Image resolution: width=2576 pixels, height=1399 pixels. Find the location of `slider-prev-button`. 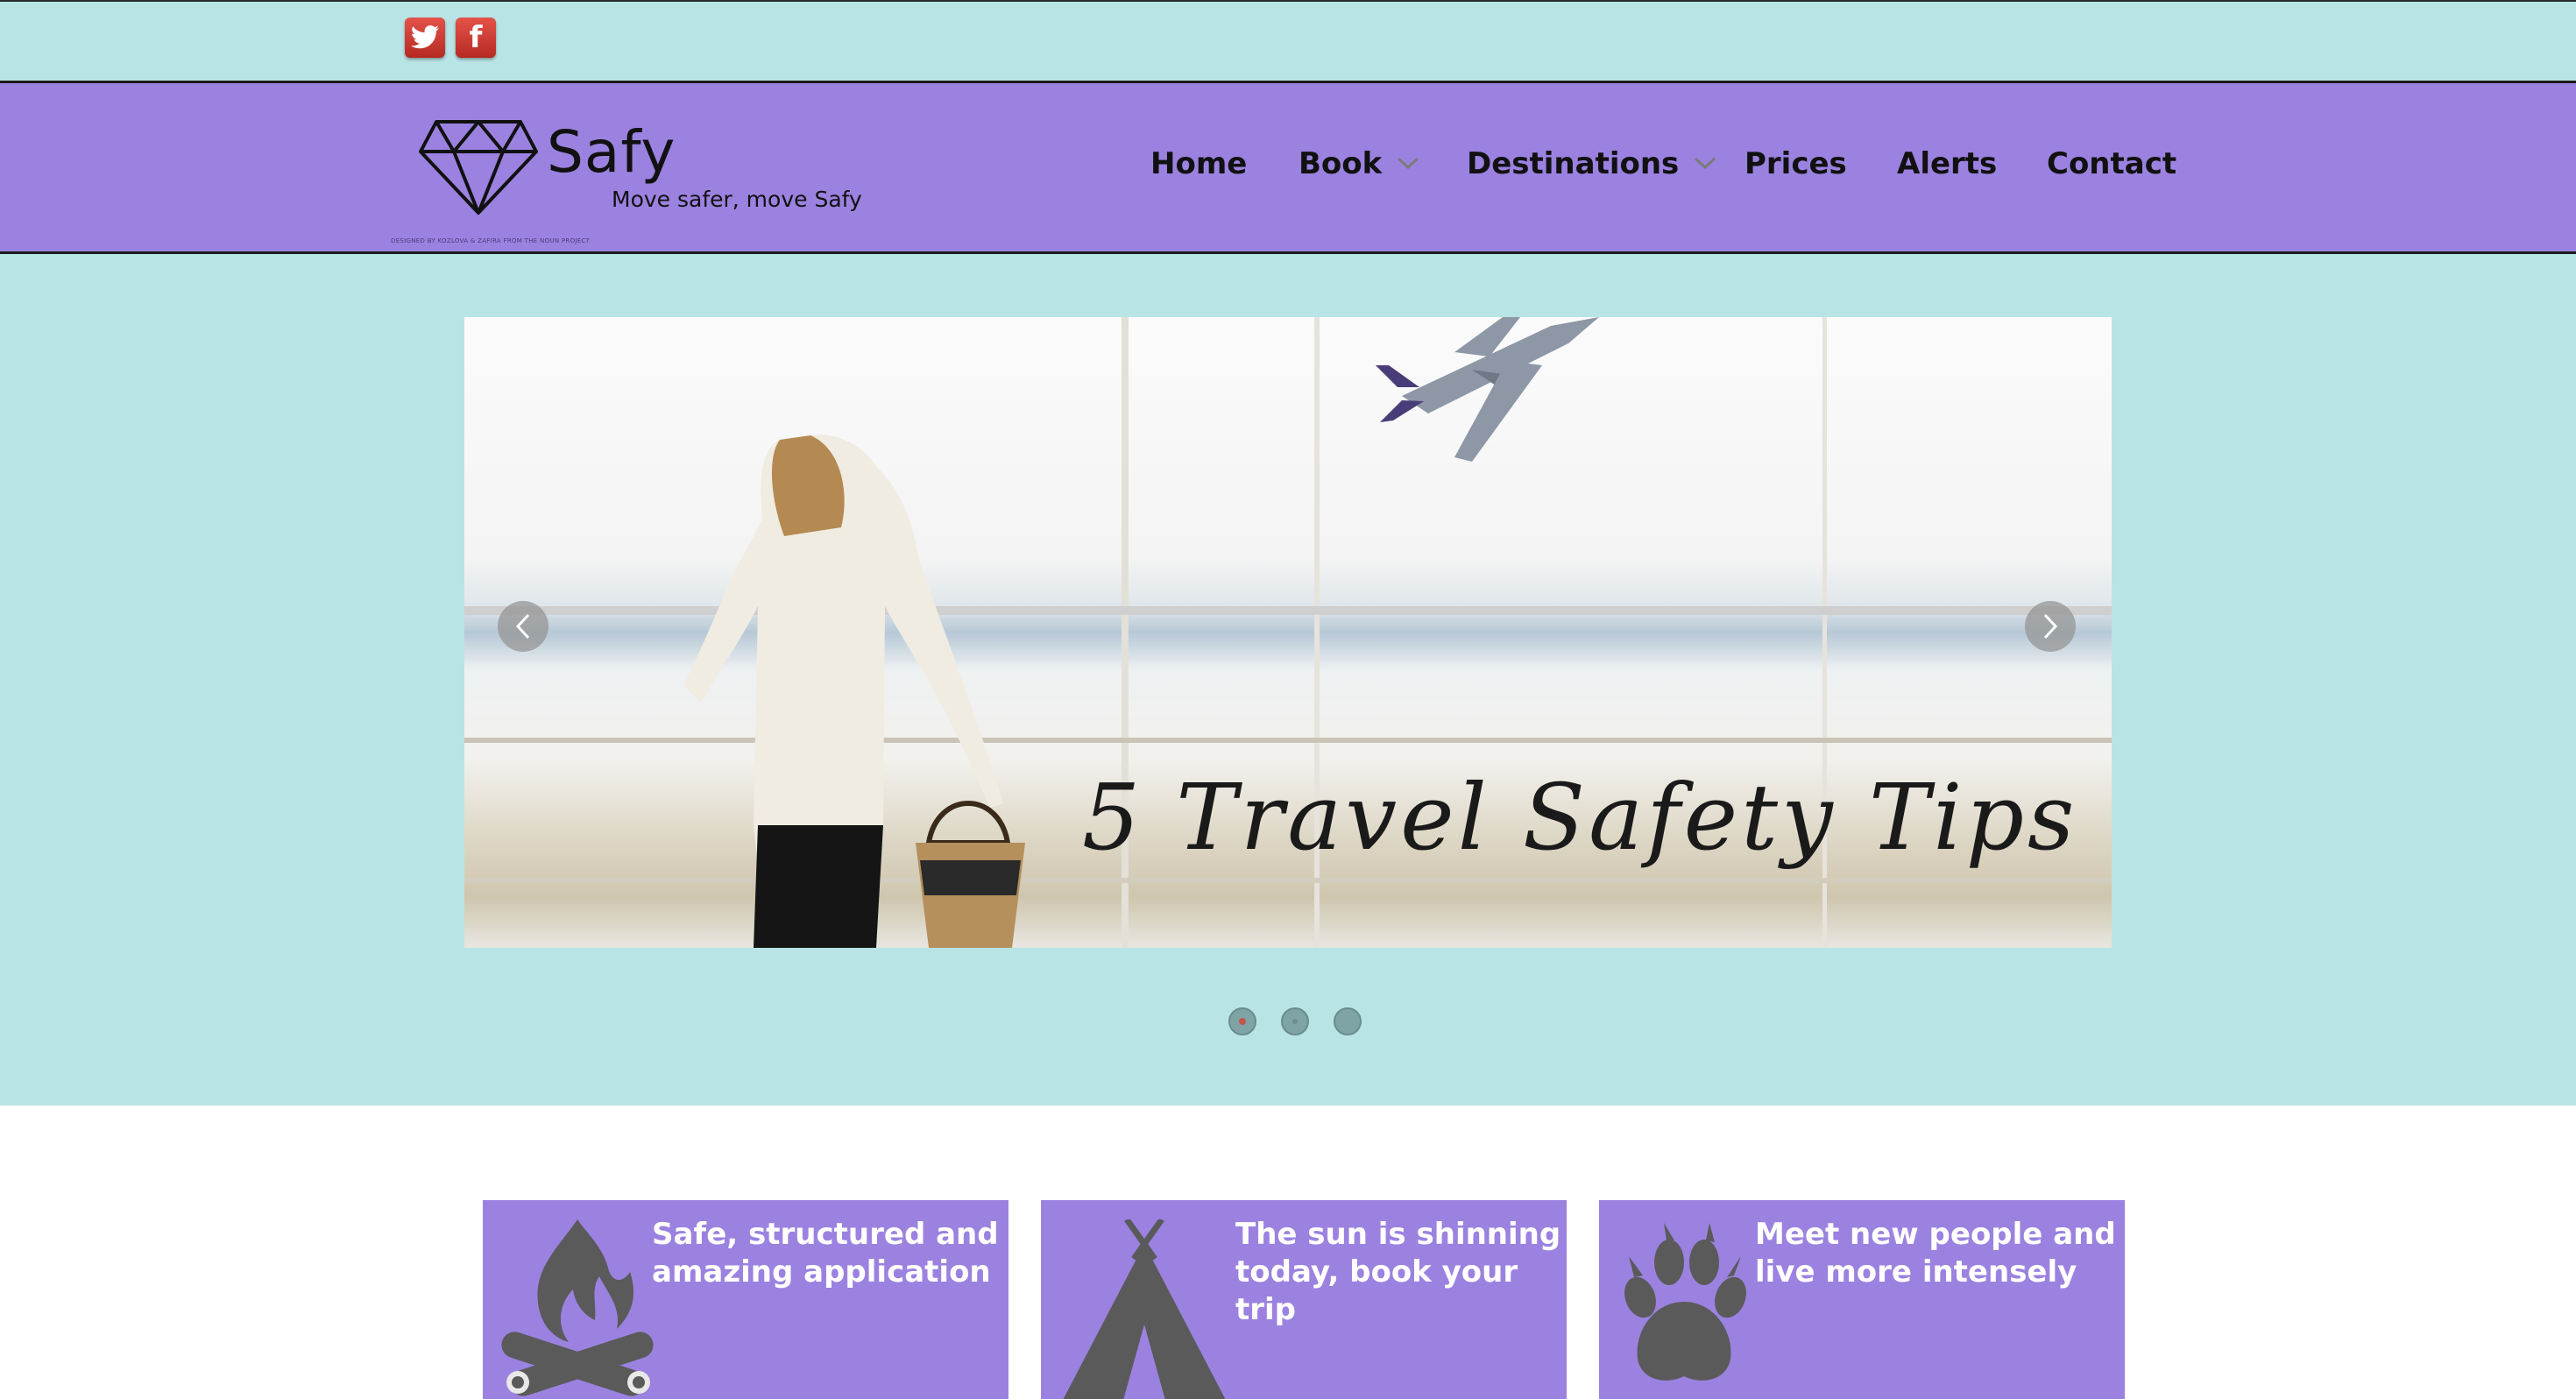

slider-prev-button is located at coordinates (523, 626).